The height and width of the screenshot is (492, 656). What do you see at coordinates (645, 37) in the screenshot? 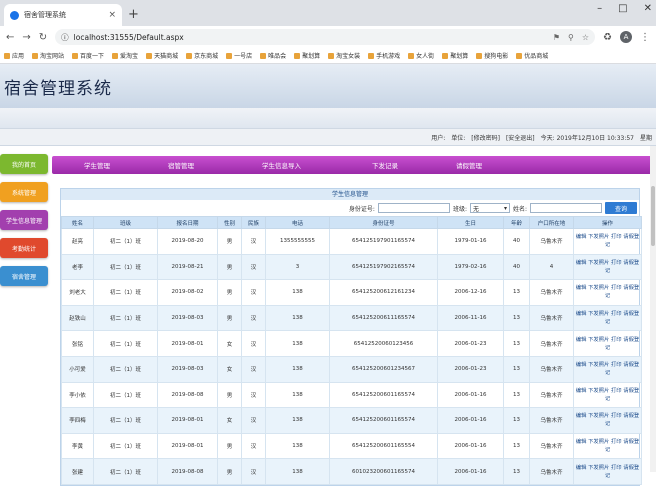
I see `menu-icon: ⋮` at bounding box center [645, 37].